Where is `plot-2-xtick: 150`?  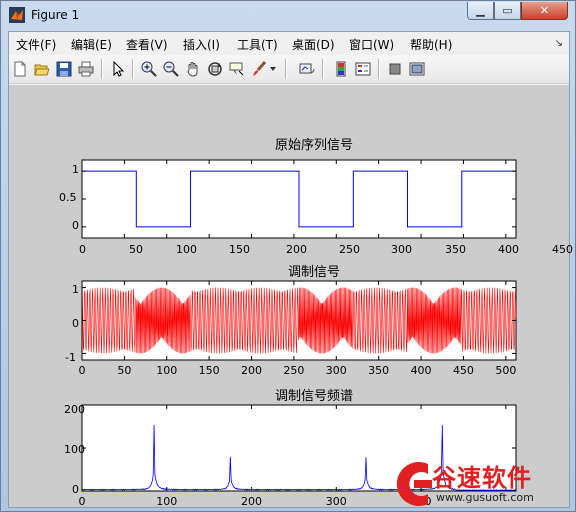 plot-2-xtick: 150 is located at coordinates (209, 370).